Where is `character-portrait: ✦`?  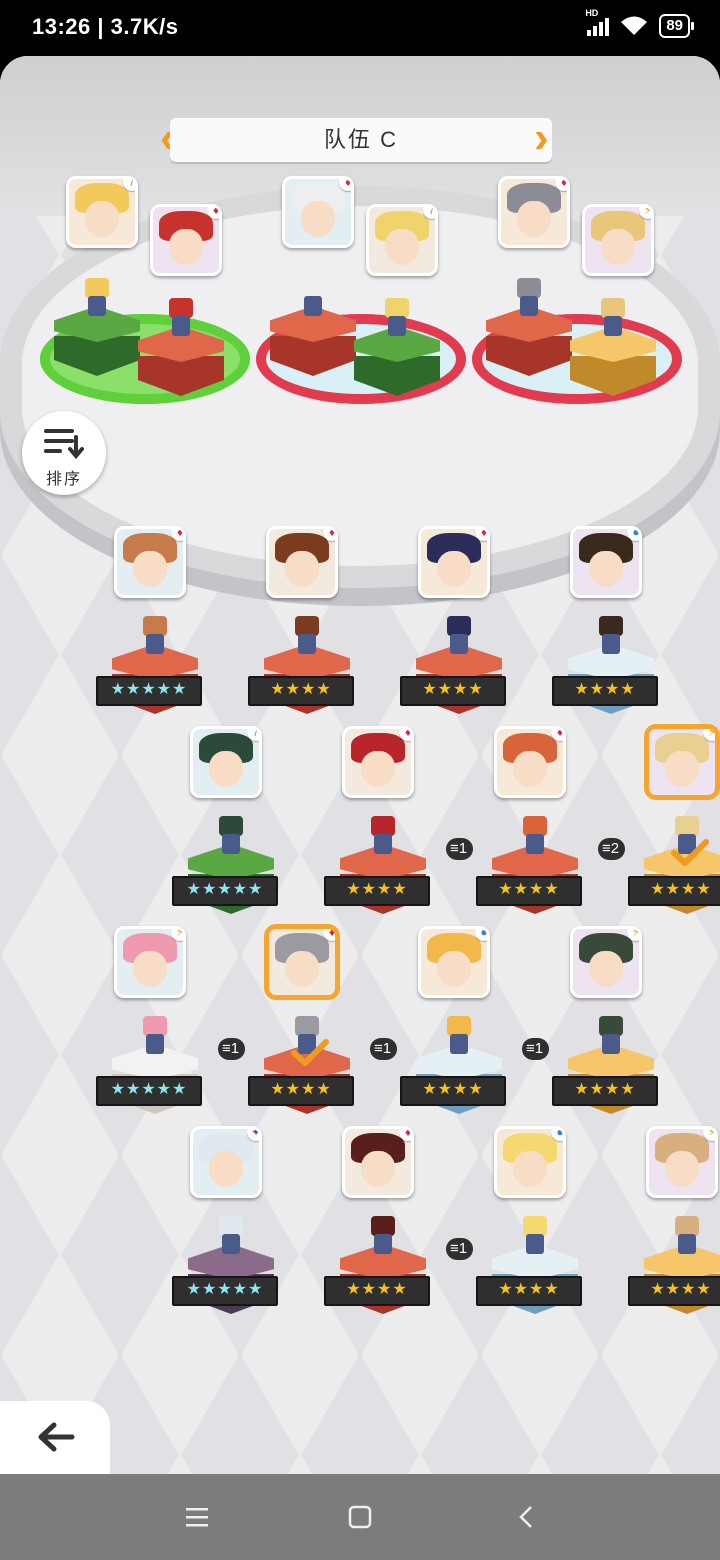 character-portrait: ✦ is located at coordinates (226, 1162).